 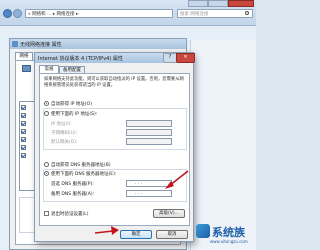 I want to click on dns-arrow, so click(x=177, y=179).